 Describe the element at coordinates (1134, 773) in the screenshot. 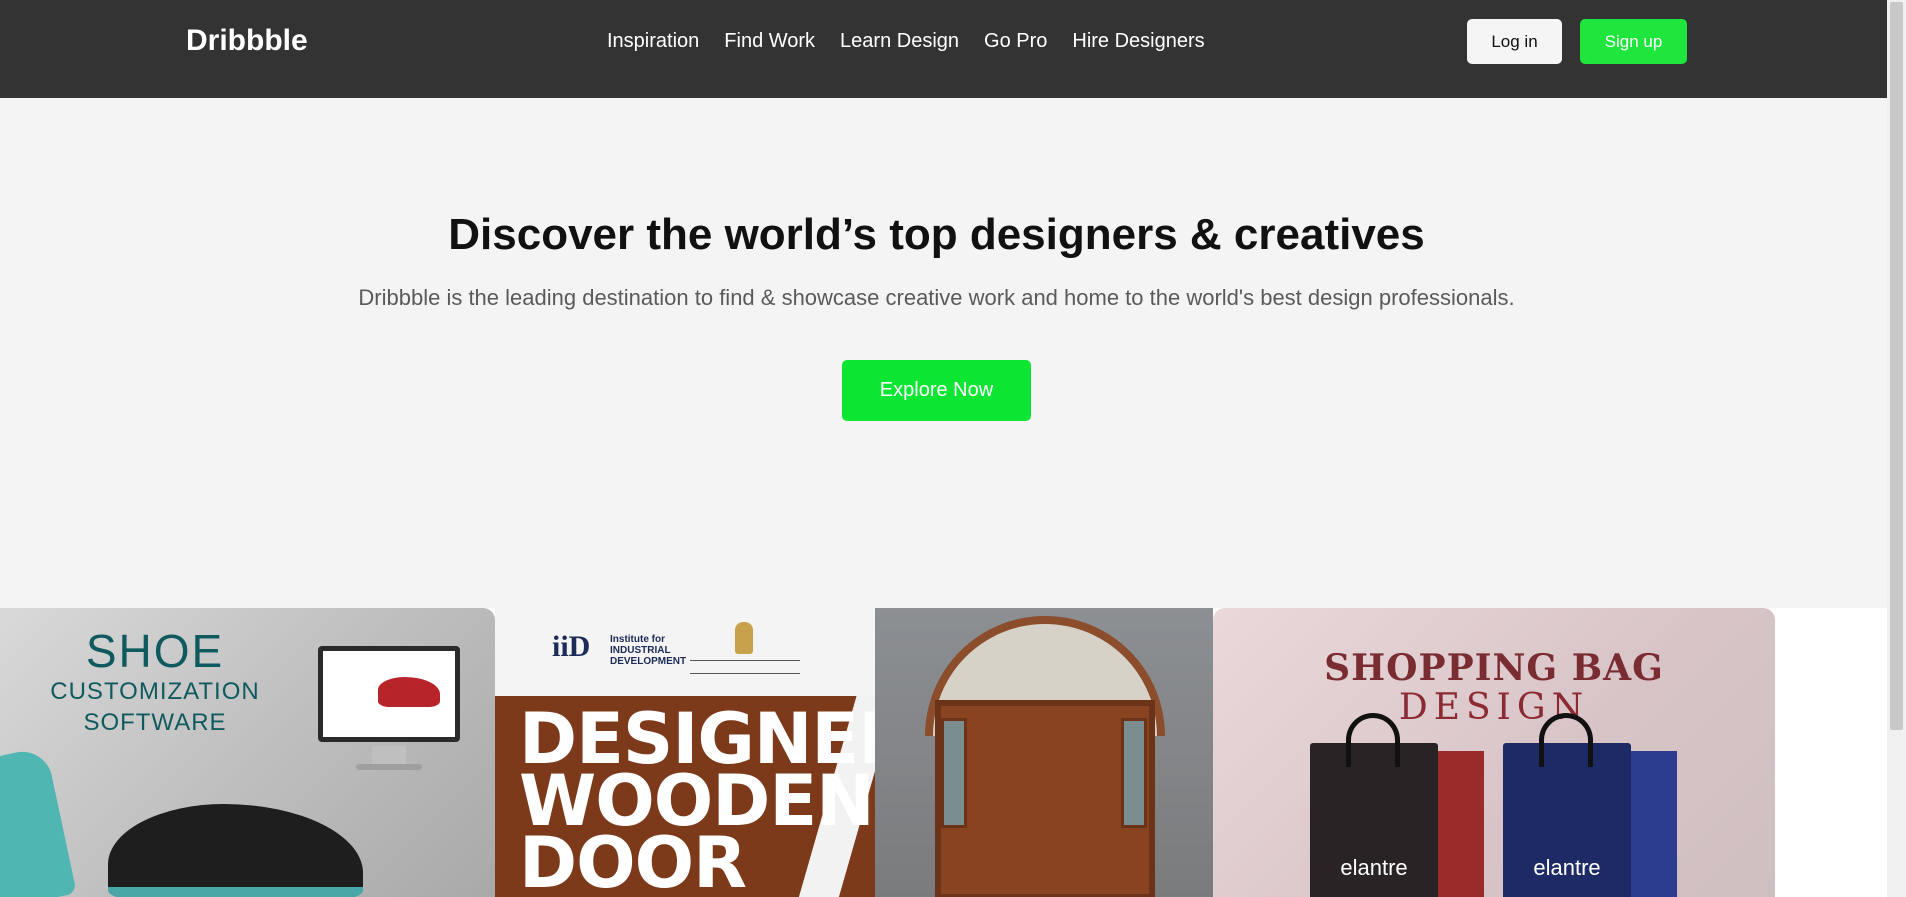

I see `door-side-window-right` at that location.